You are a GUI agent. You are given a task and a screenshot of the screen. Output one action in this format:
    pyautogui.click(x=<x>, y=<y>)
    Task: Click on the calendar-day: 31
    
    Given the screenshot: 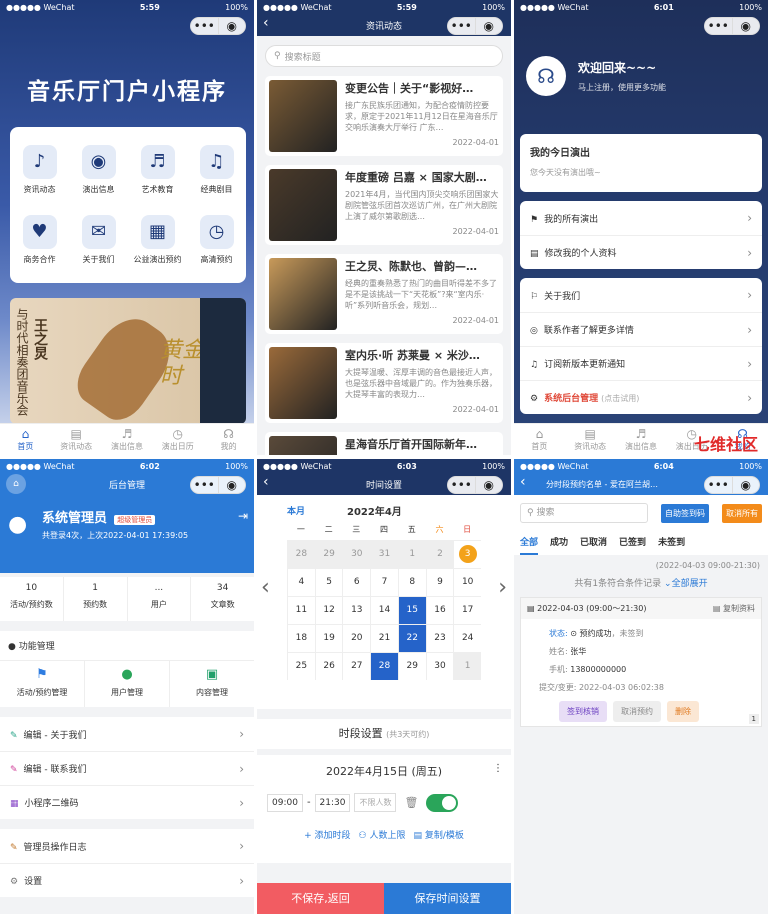 What is the action you would take?
    pyautogui.click(x=384, y=554)
    